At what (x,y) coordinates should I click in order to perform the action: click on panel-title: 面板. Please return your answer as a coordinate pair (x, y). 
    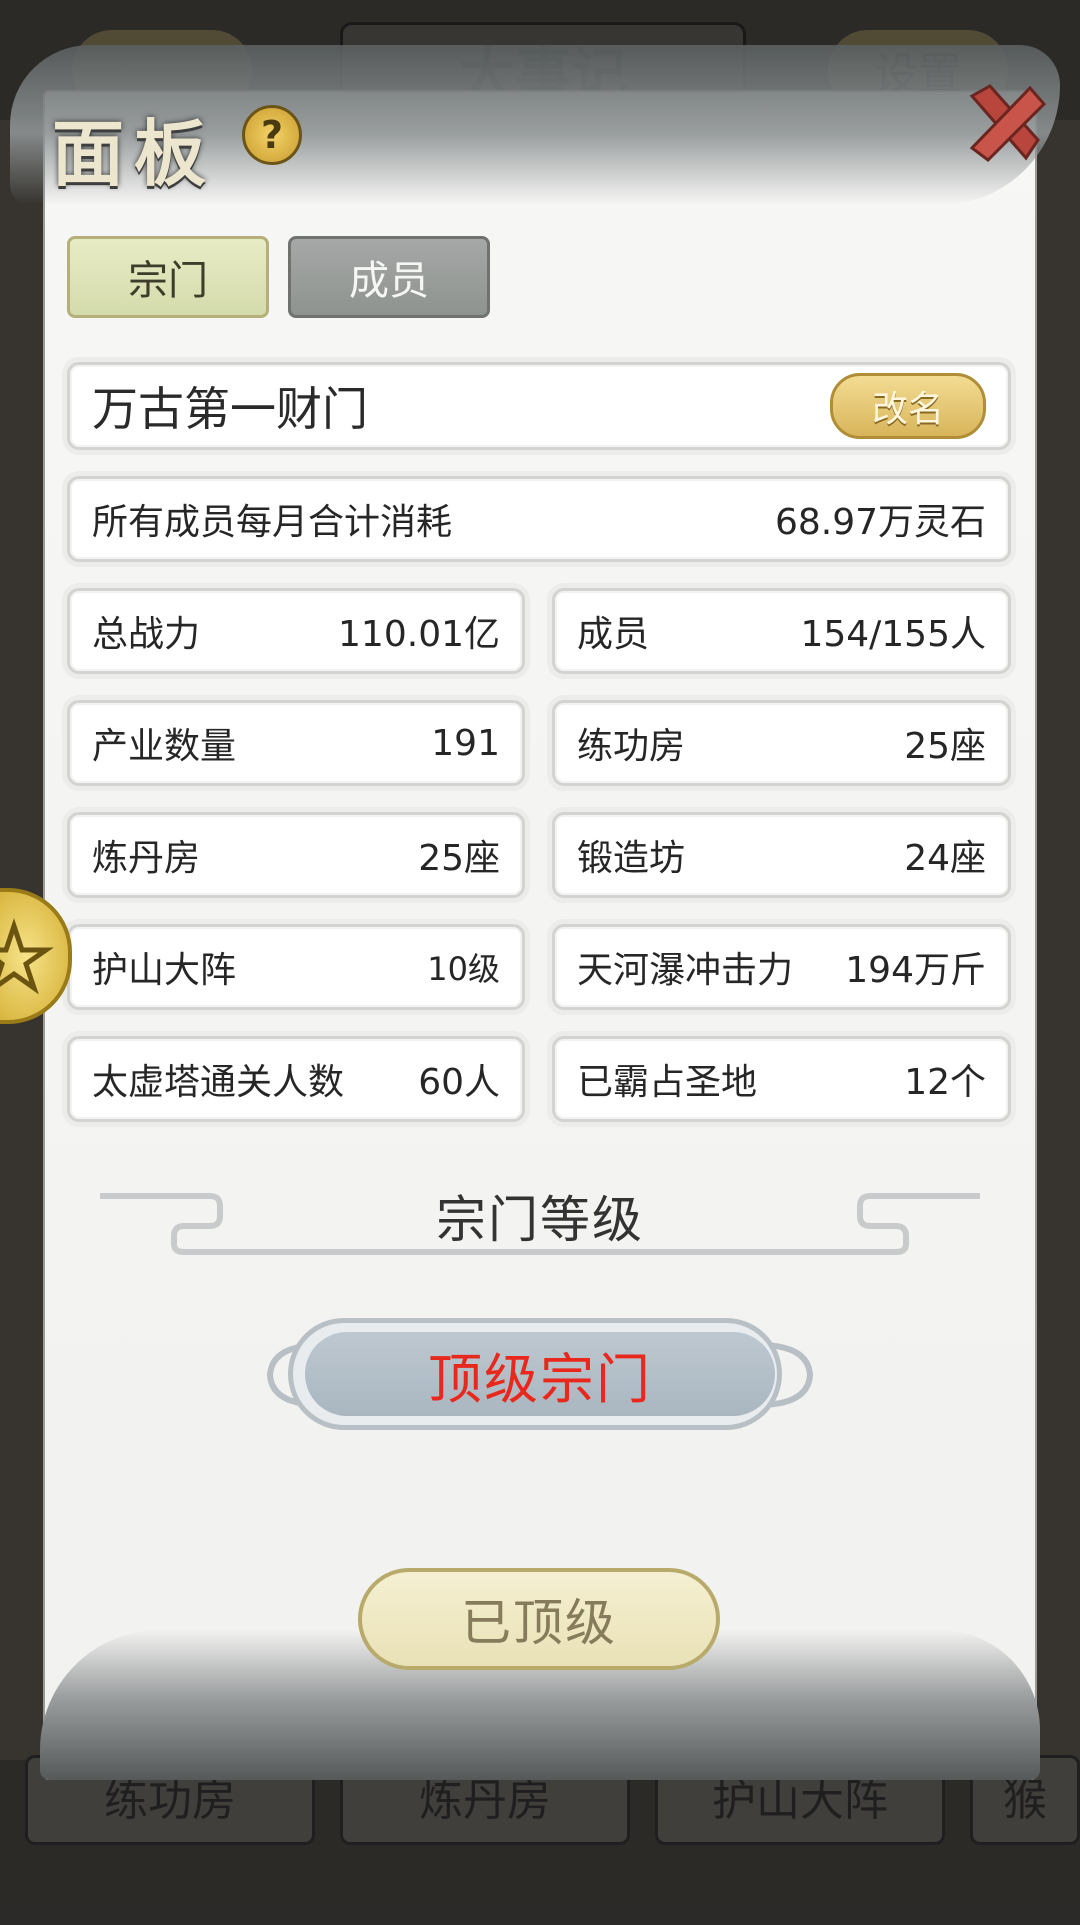
    Looking at the image, I should click on (134, 153).